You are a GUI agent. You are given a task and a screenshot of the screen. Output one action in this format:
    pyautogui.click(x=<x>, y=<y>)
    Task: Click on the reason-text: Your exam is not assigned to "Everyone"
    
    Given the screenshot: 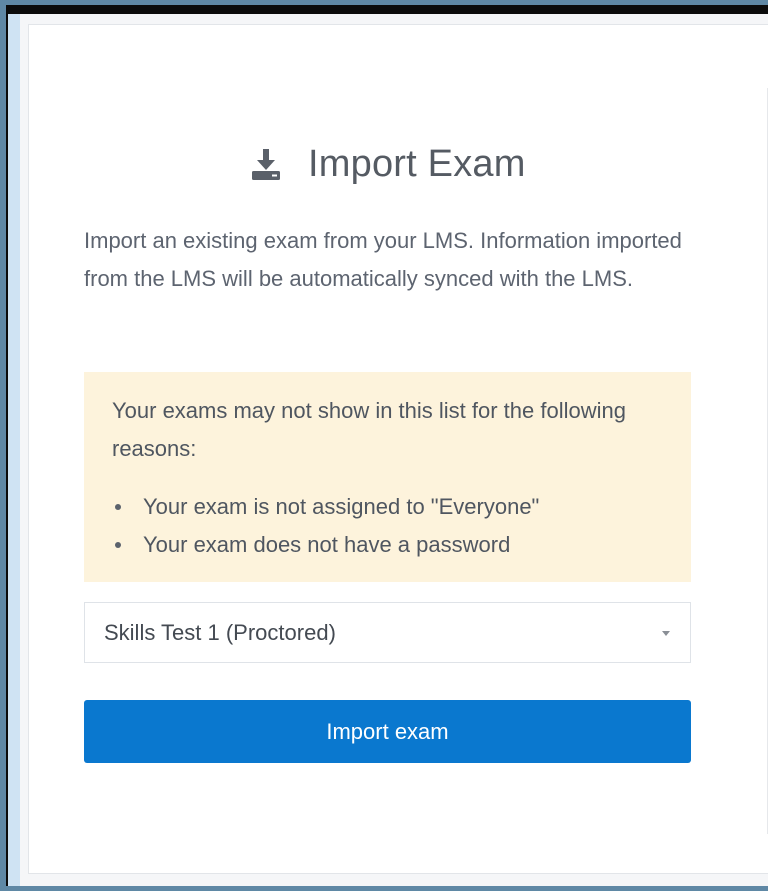 What is the action you would take?
    pyautogui.click(x=341, y=506)
    